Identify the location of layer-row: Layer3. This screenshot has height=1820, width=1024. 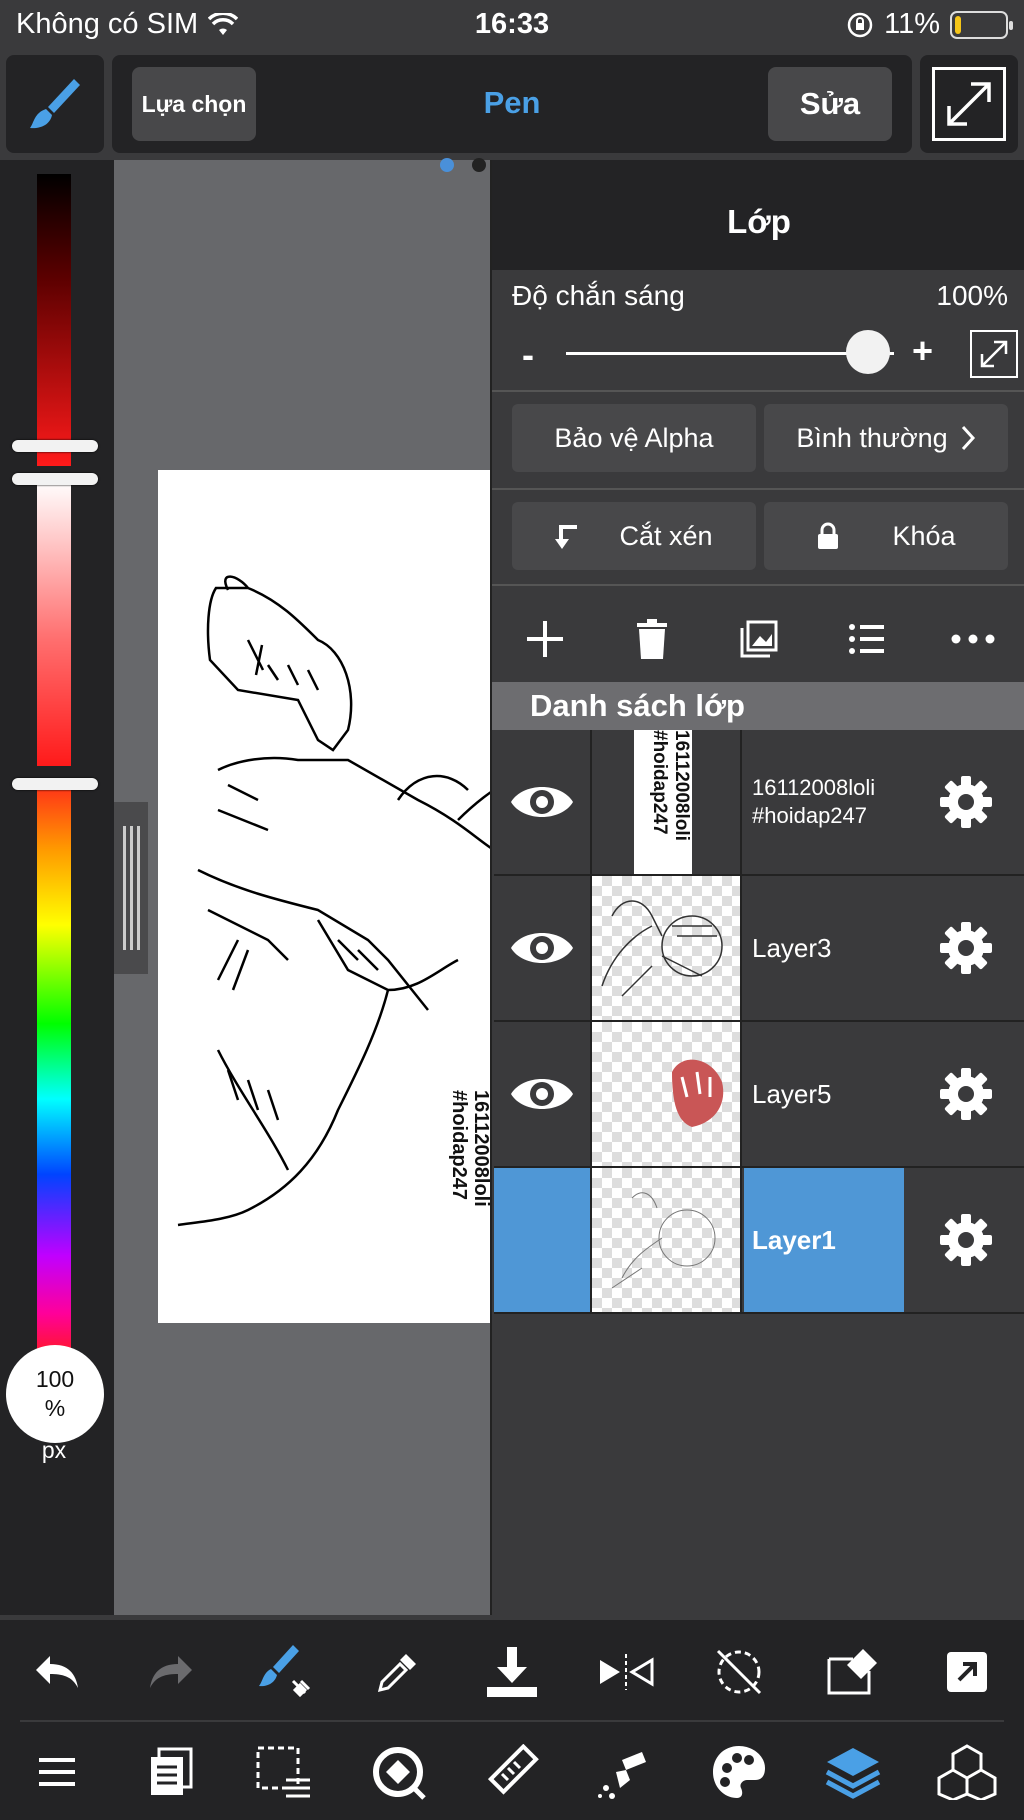
(759, 949).